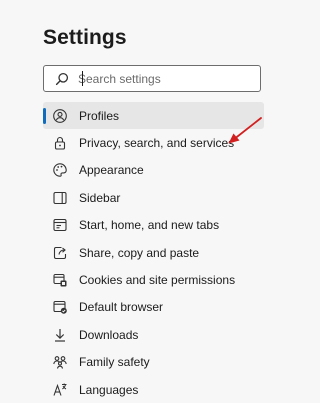  I want to click on sidebar-item-label: Default browser, so click(121, 307).